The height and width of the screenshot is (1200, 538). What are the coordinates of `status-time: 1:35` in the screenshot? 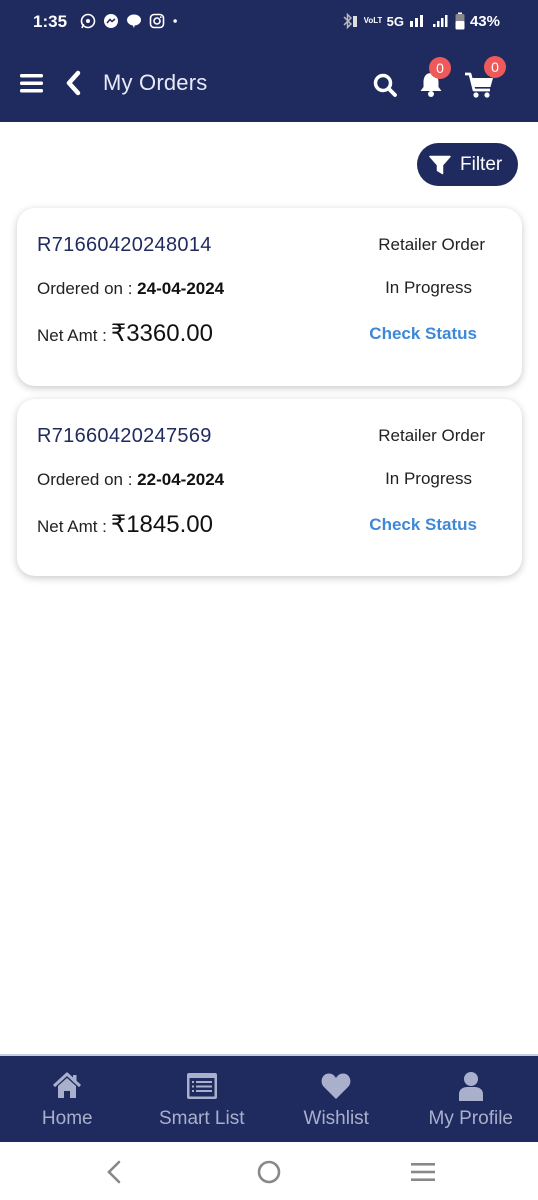 It's located at (50, 21).